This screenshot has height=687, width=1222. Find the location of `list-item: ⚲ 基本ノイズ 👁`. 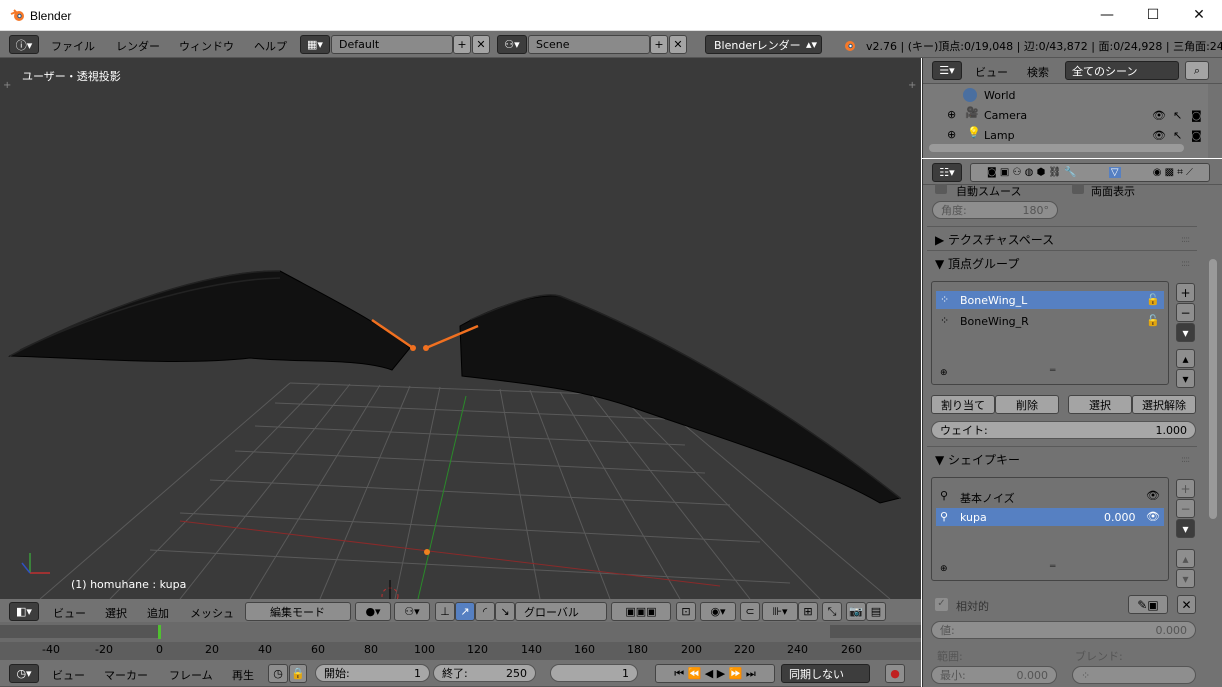

list-item: ⚲ 基本ノイズ 👁 is located at coordinates (1050, 496).